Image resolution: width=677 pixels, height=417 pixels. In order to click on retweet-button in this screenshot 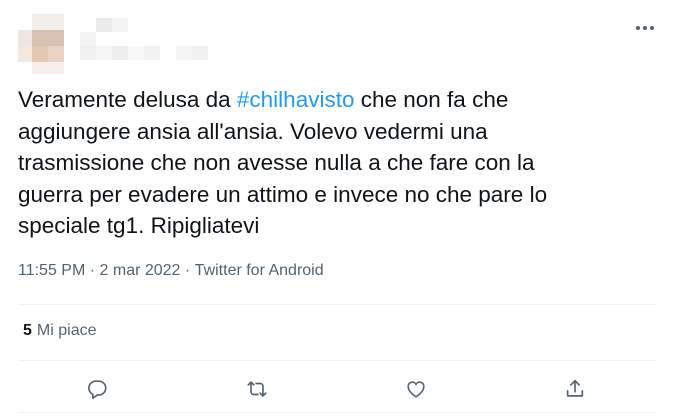, I will do `click(257, 389)`.